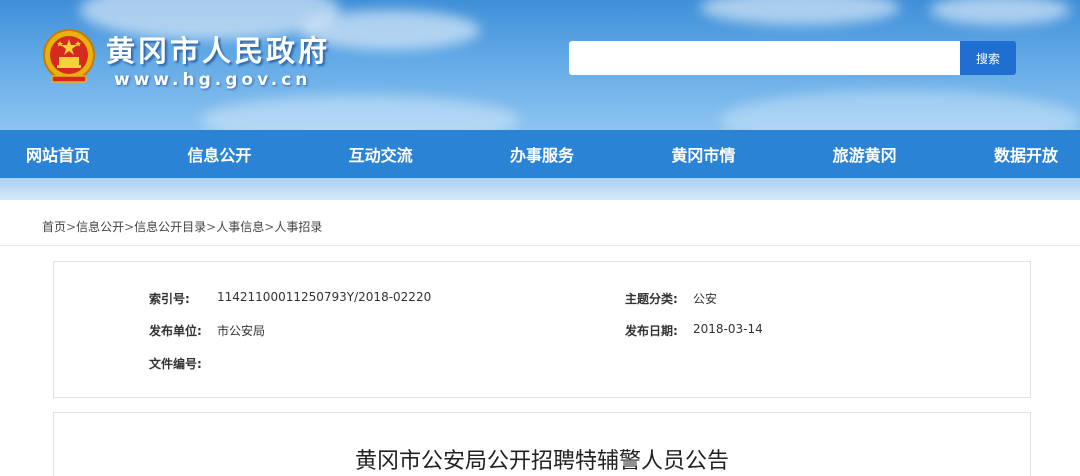 The width and height of the screenshot is (1080, 476). I want to click on nav-item-city-overview: 黄冈市情, so click(703, 154).